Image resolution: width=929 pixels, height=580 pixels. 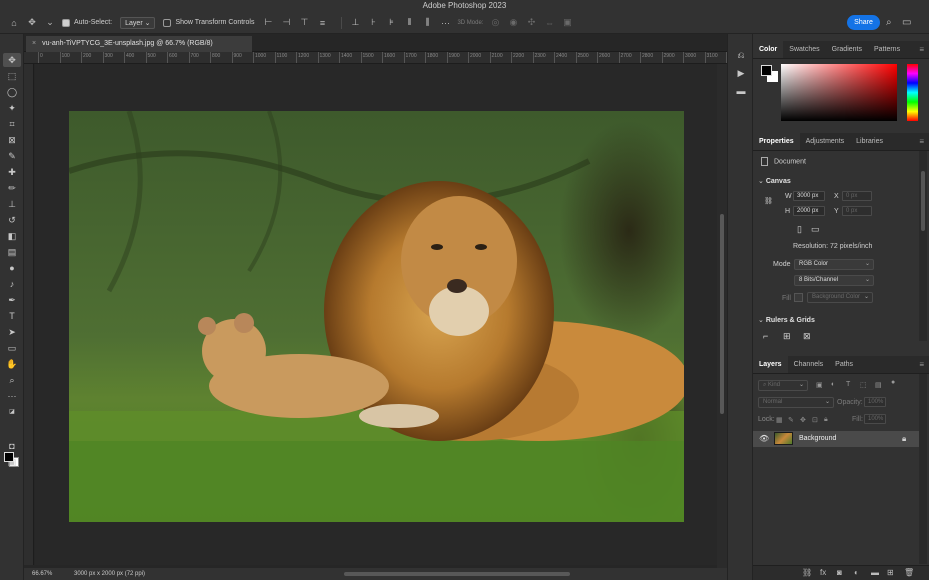 What do you see at coordinates (804, 49) in the screenshot?
I see `tab-swatches: Swatches` at bounding box center [804, 49].